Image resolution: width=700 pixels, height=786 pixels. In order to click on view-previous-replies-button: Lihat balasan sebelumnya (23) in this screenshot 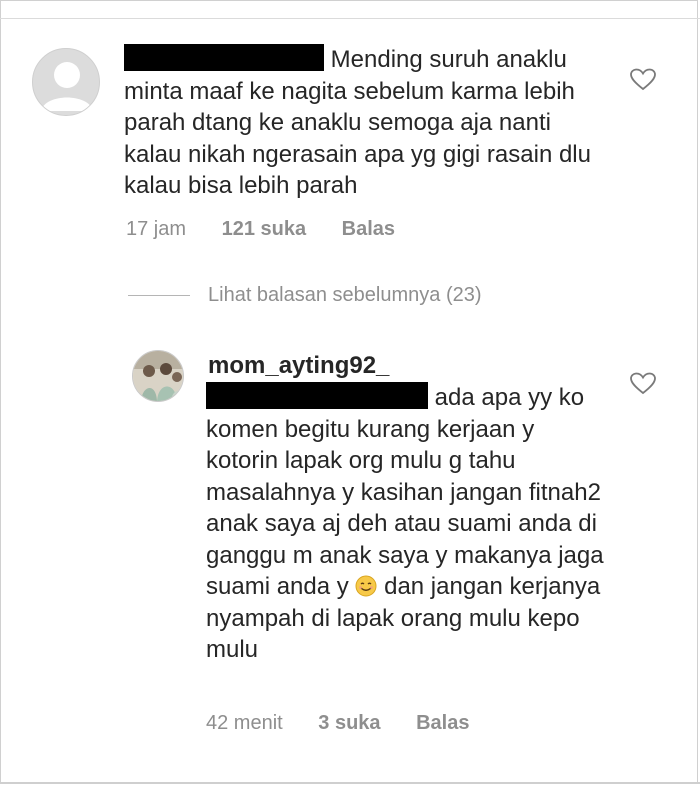, I will do `click(305, 295)`.